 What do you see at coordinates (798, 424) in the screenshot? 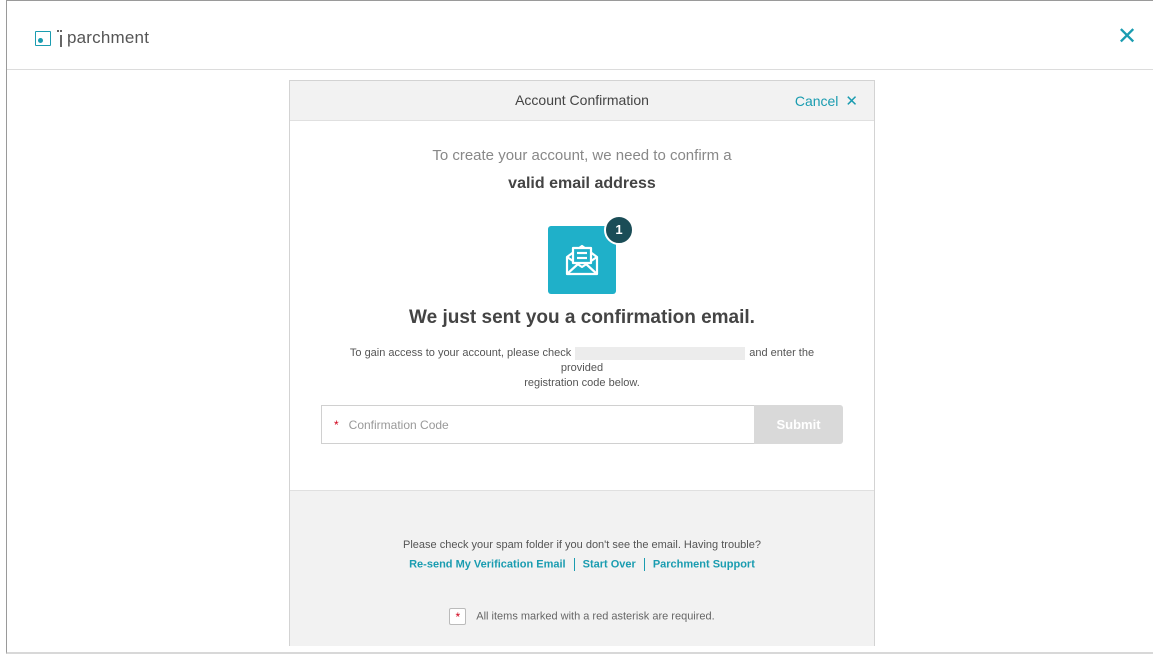
I see `submit-button: Submit` at bounding box center [798, 424].